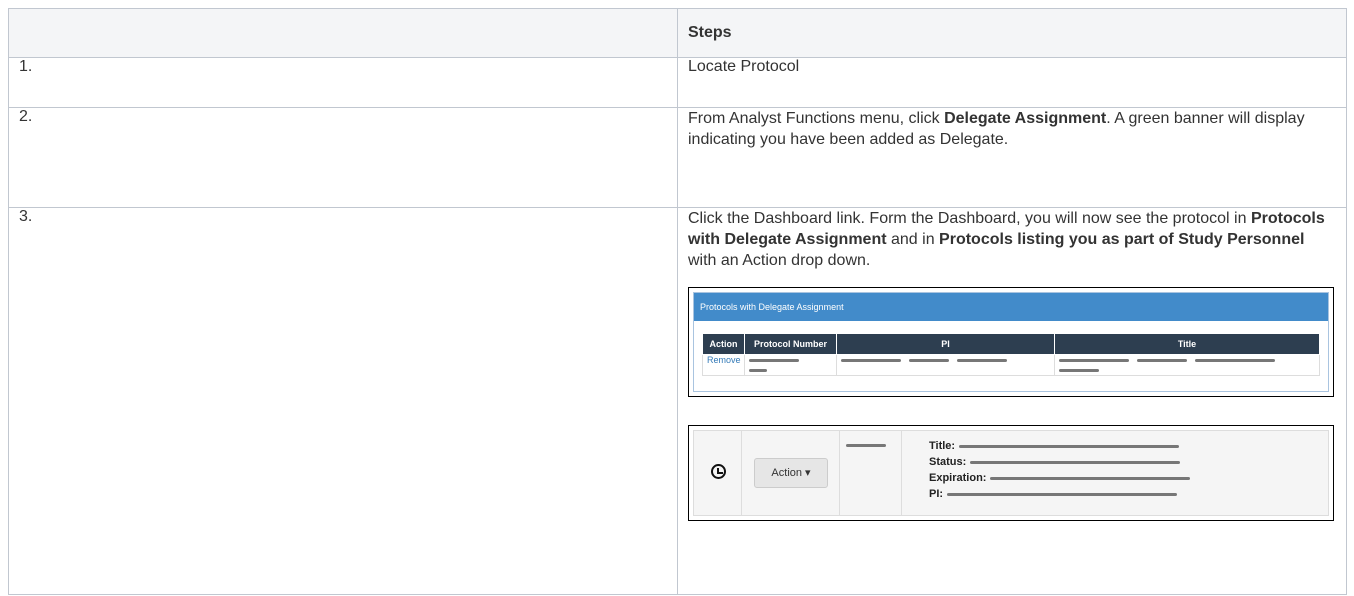 The width and height of the screenshot is (1354, 596). I want to click on detail-line: Status:, so click(1063, 462).